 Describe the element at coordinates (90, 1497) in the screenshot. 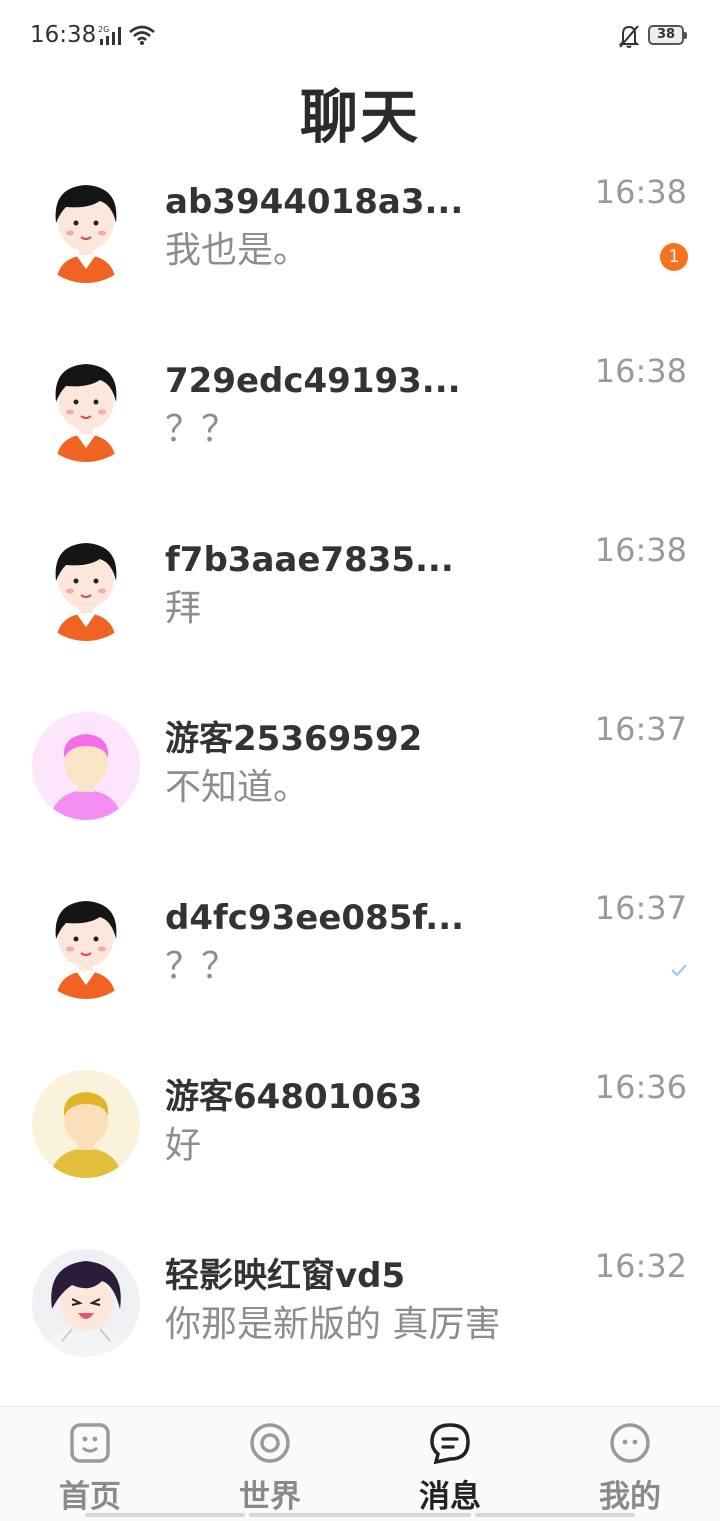

I see `nav-label: 首页` at that location.